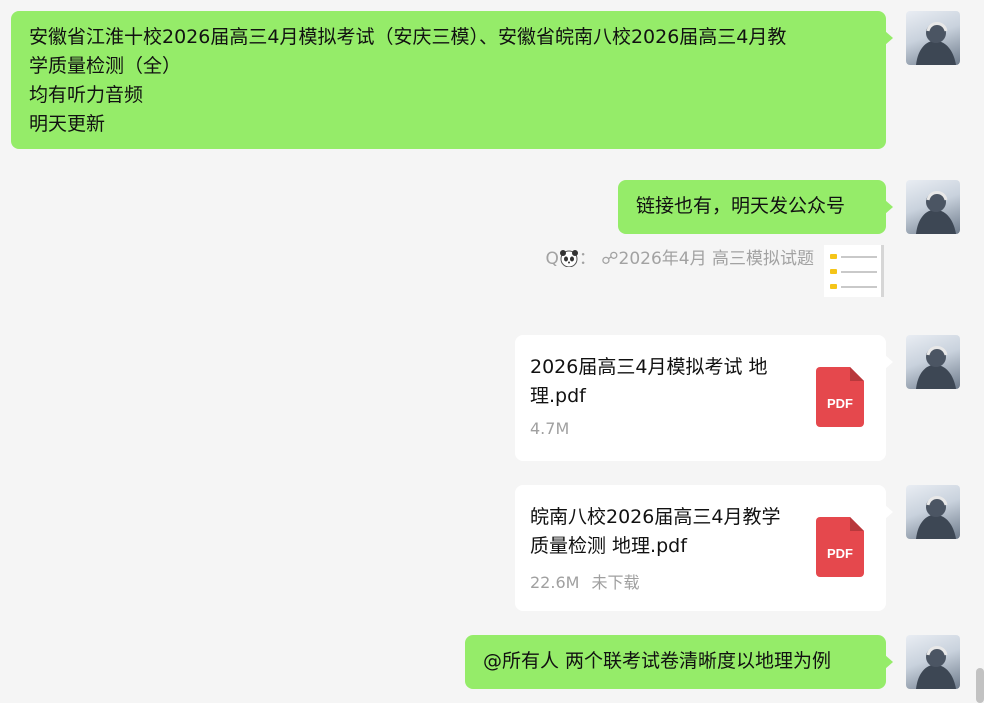 The image size is (984, 703). I want to click on message-line: 学质量检测（全）, so click(105, 66).